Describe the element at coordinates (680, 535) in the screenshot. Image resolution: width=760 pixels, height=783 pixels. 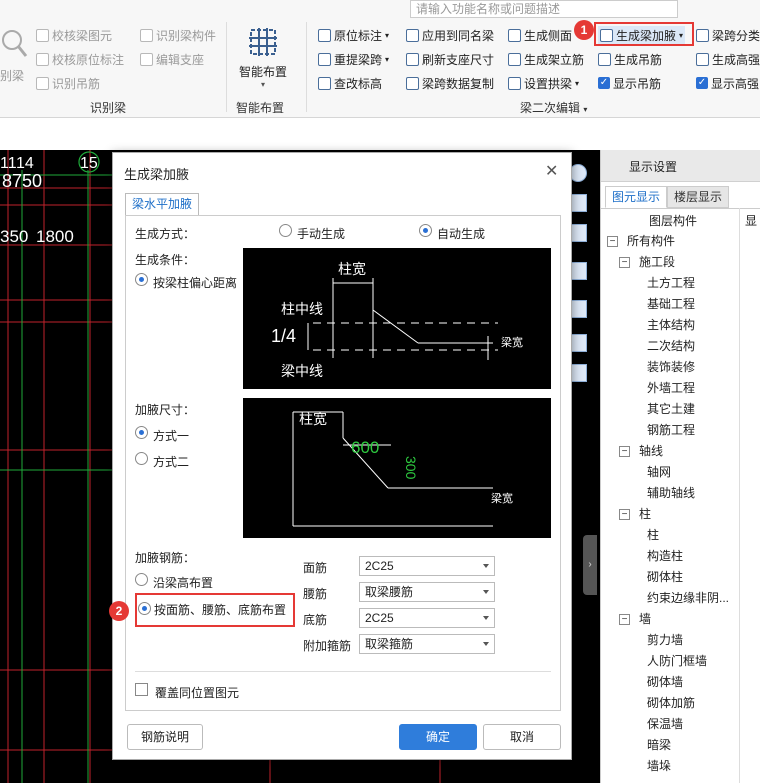
I see `tree-item: 柱` at that location.